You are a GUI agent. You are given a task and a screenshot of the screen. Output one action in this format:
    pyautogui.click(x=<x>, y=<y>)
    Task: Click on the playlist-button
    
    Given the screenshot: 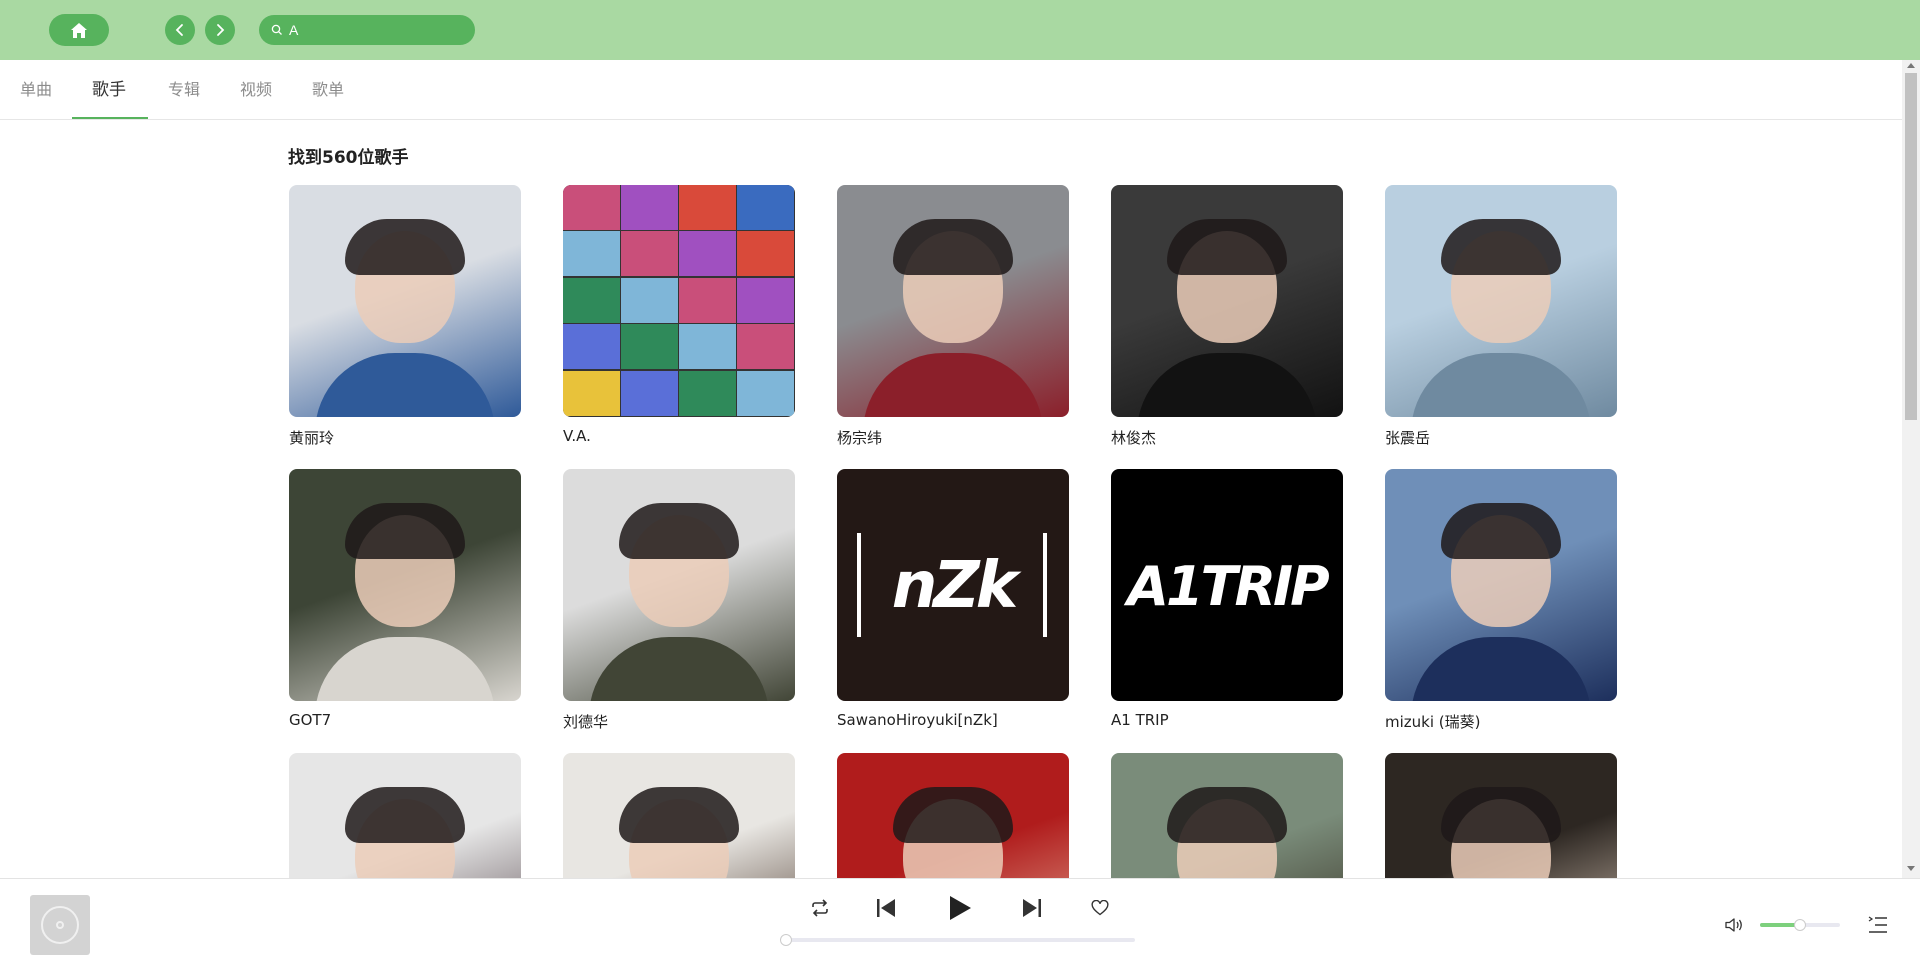 What is the action you would take?
    pyautogui.click(x=1878, y=925)
    